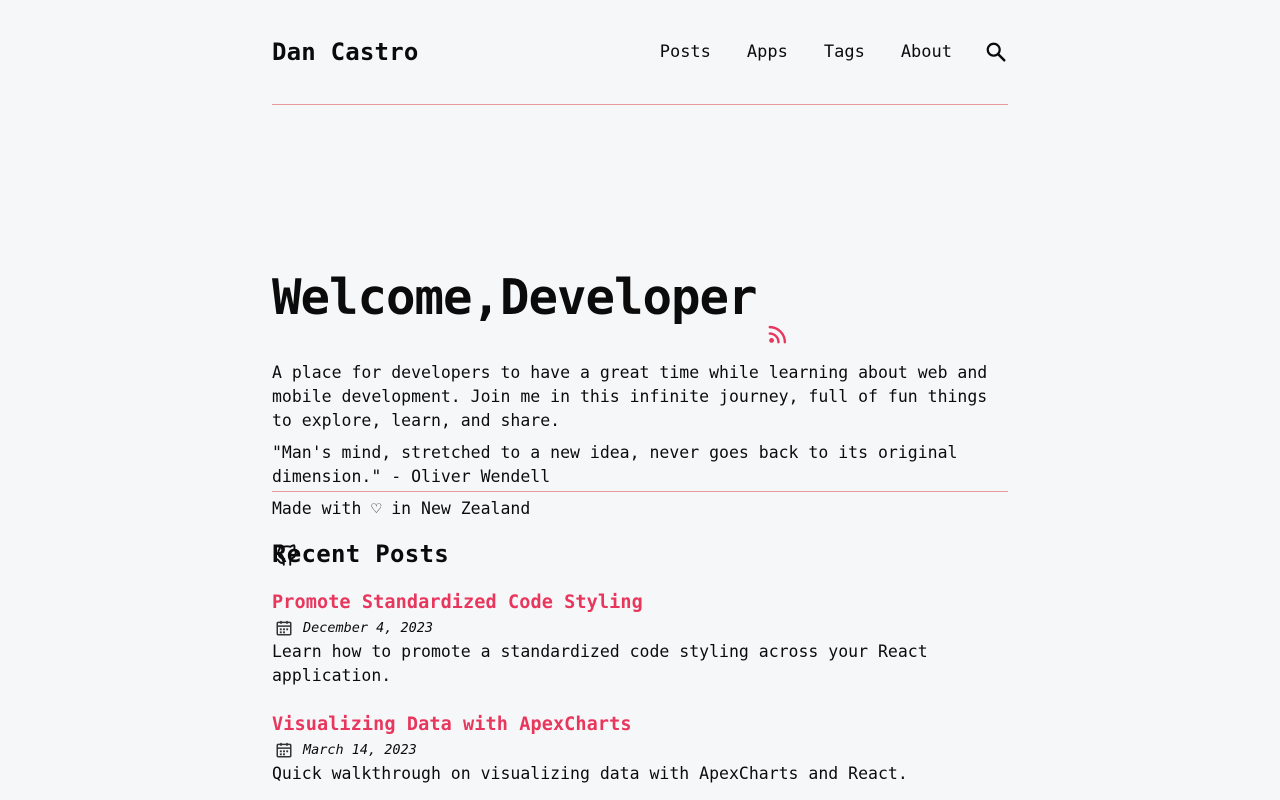 The image size is (1280, 800). What do you see at coordinates (360, 554) in the screenshot?
I see `recent-posts-heading: Recent Posts` at bounding box center [360, 554].